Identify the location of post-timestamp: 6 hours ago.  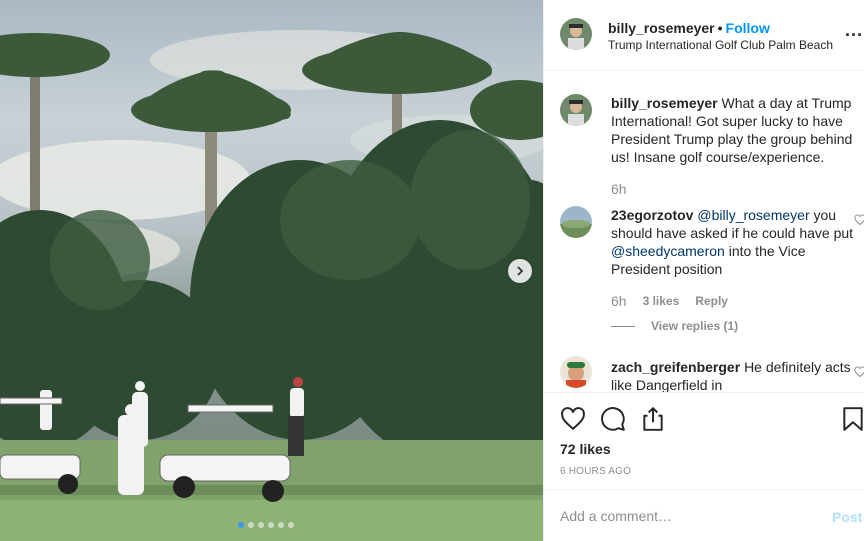
(595, 471).